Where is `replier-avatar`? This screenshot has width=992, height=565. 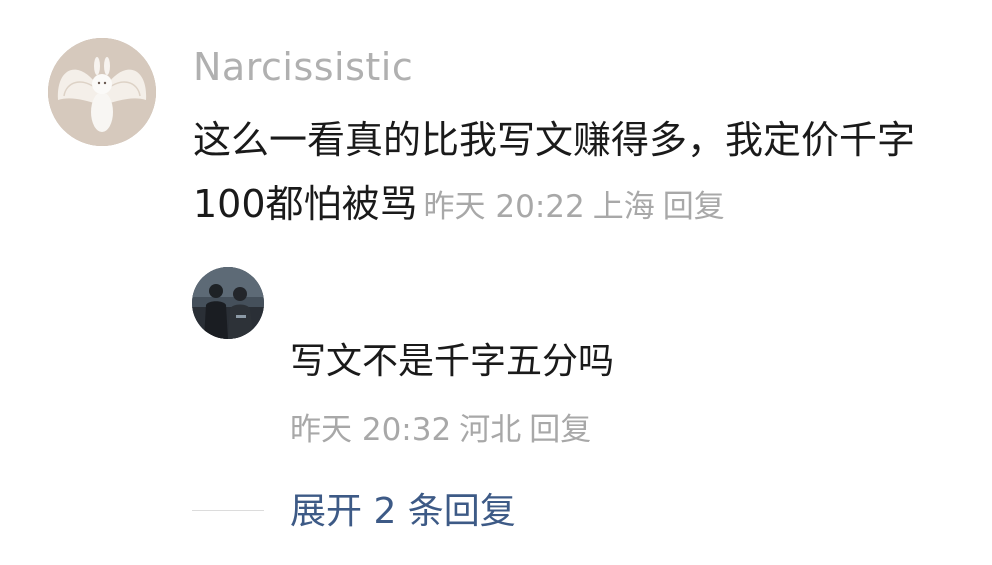
replier-avatar is located at coordinates (228, 303).